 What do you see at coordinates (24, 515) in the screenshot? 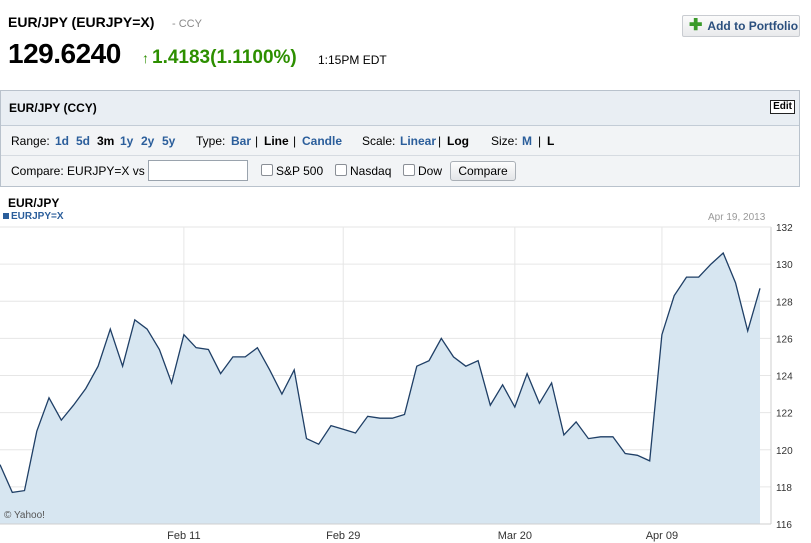
I see `copyright: © Yahoo!` at bounding box center [24, 515].